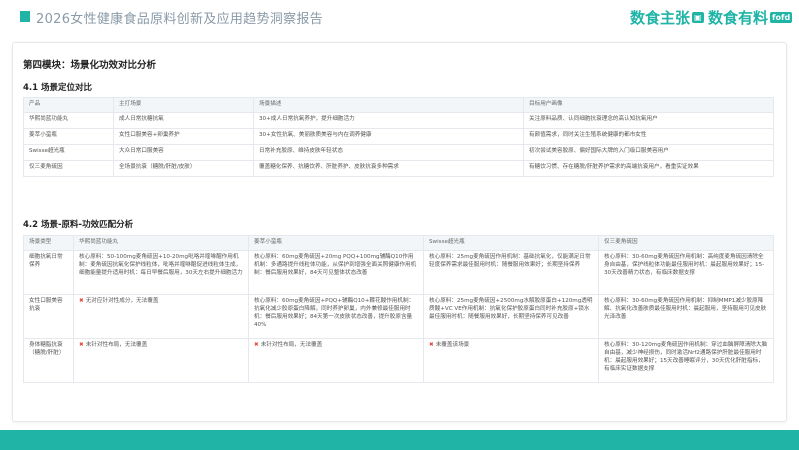 This screenshot has width=799, height=450. I want to click on scene-type-label: 身体糖脂抗衰（糖脱/肝脏）, so click(48, 360).